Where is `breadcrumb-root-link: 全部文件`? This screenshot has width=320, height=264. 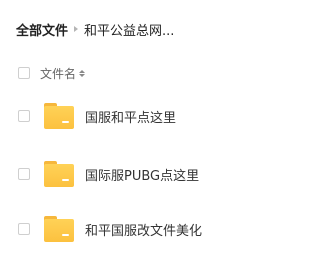
breadcrumb-root-link: 全部文件 is located at coordinates (42, 29).